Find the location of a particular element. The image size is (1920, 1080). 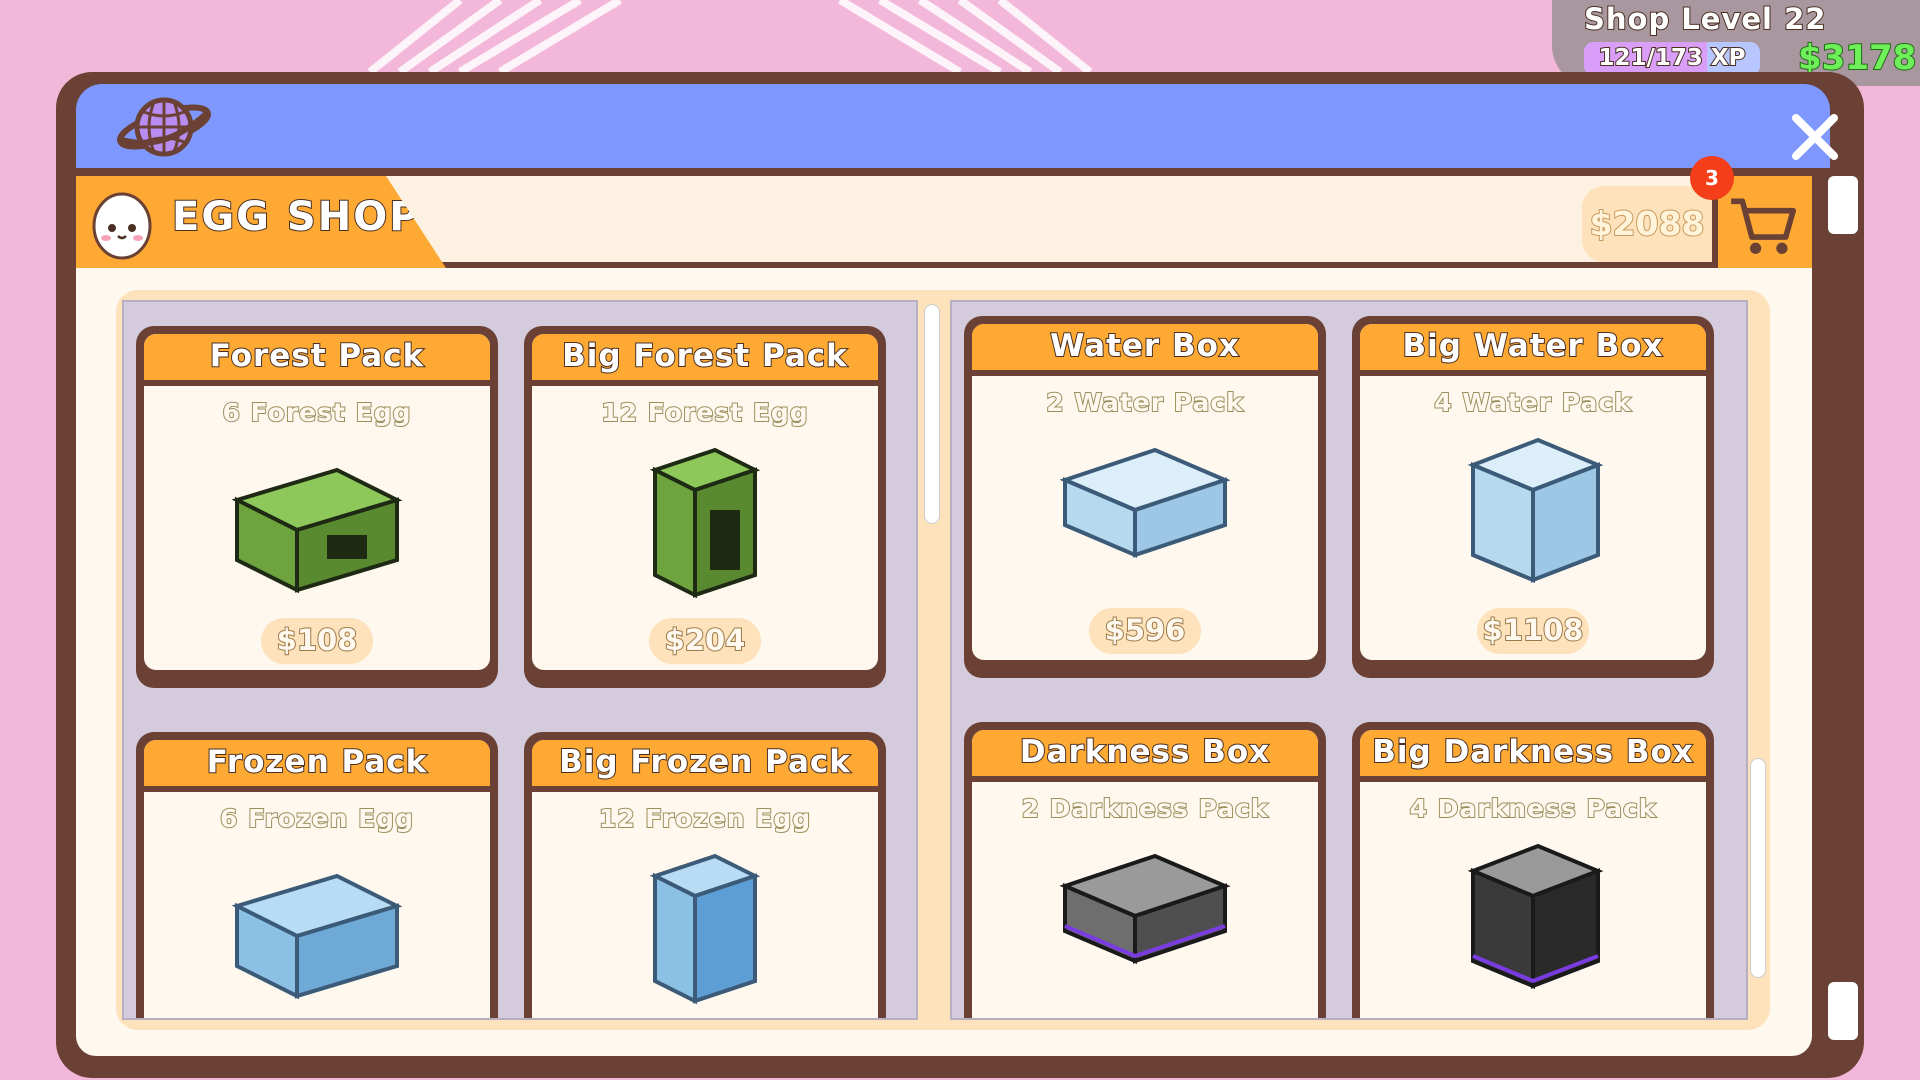

product-card: Big Darkness Box 4 Darkness Pack is located at coordinates (1533, 870).